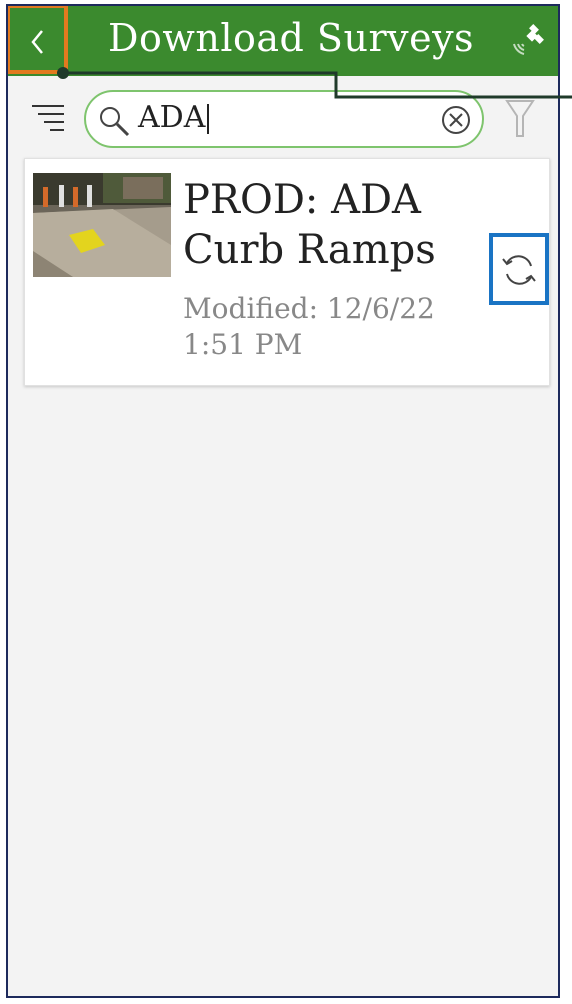 The image size is (572, 1004). I want to click on sync-button, so click(519, 269).